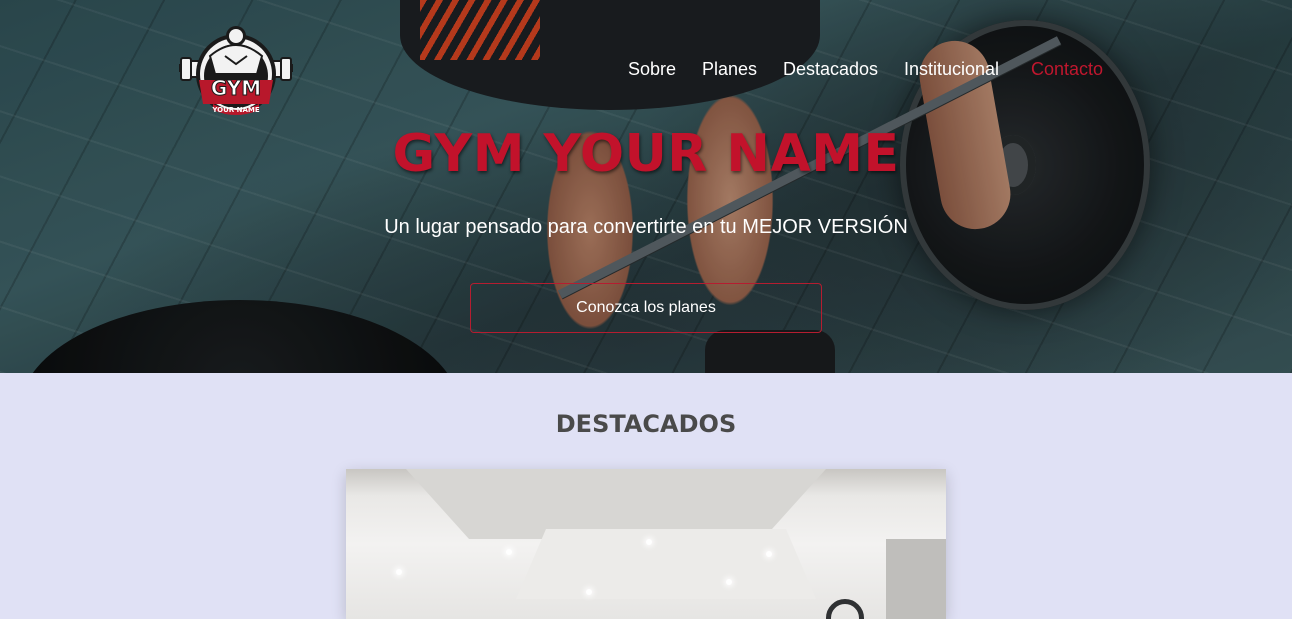 This screenshot has width=1292, height=619. What do you see at coordinates (616, 504) in the screenshot?
I see `gym-interior-ceiling` at bounding box center [616, 504].